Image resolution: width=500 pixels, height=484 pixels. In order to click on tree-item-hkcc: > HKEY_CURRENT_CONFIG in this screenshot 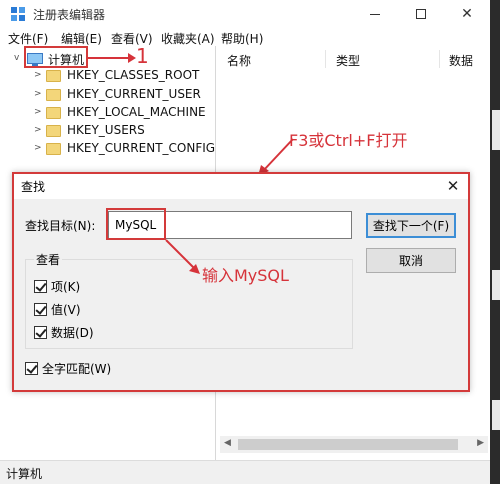, I will do `click(108, 149)`.